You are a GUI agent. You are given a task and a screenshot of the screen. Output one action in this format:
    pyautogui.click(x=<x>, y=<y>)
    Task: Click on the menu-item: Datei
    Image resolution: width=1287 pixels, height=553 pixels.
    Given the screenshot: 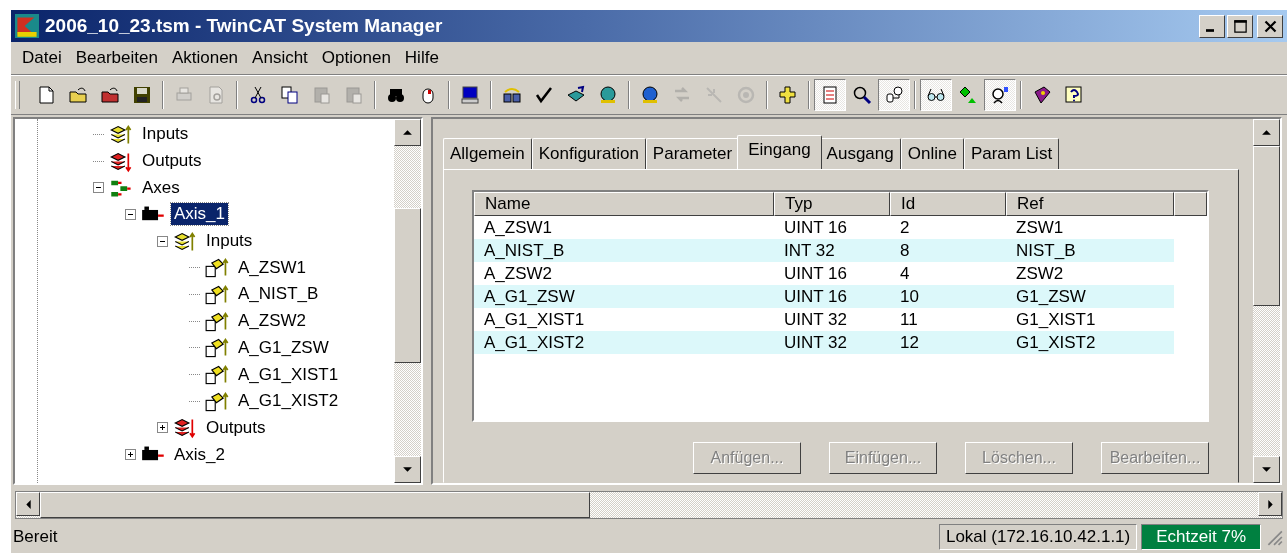 What is the action you would take?
    pyautogui.click(x=42, y=58)
    